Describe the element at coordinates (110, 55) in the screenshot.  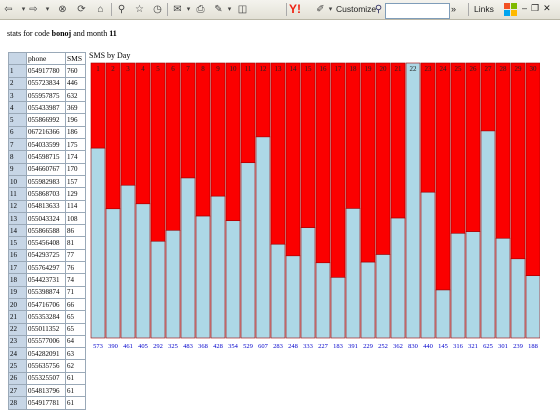
I see `chart-title: SMS by Day` at that location.